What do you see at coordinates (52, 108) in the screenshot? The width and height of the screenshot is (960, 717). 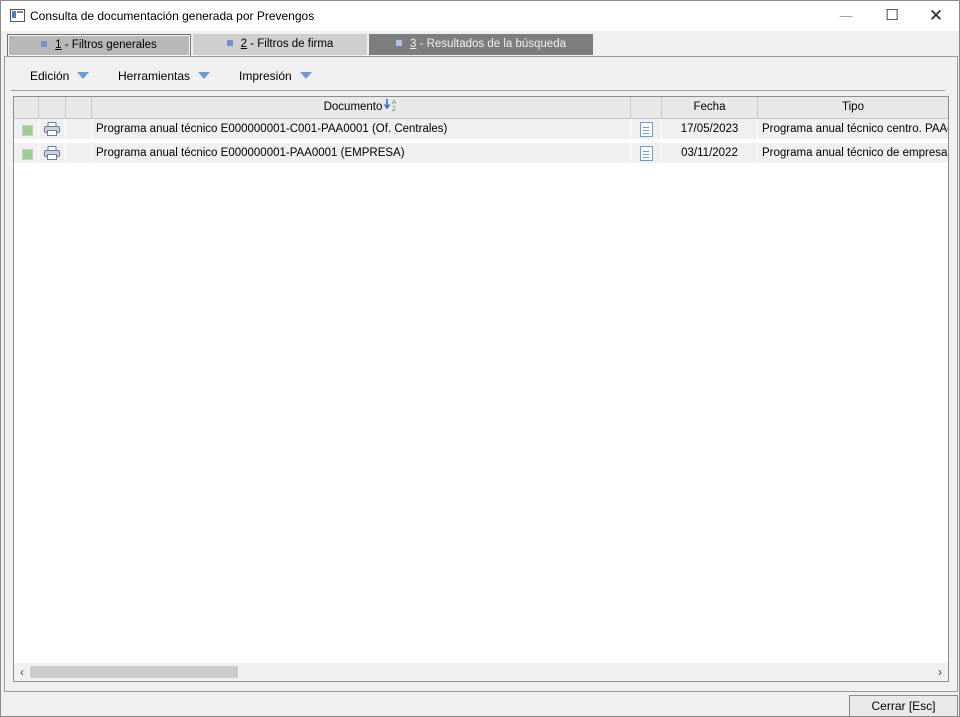 I see `header-print-column` at bounding box center [52, 108].